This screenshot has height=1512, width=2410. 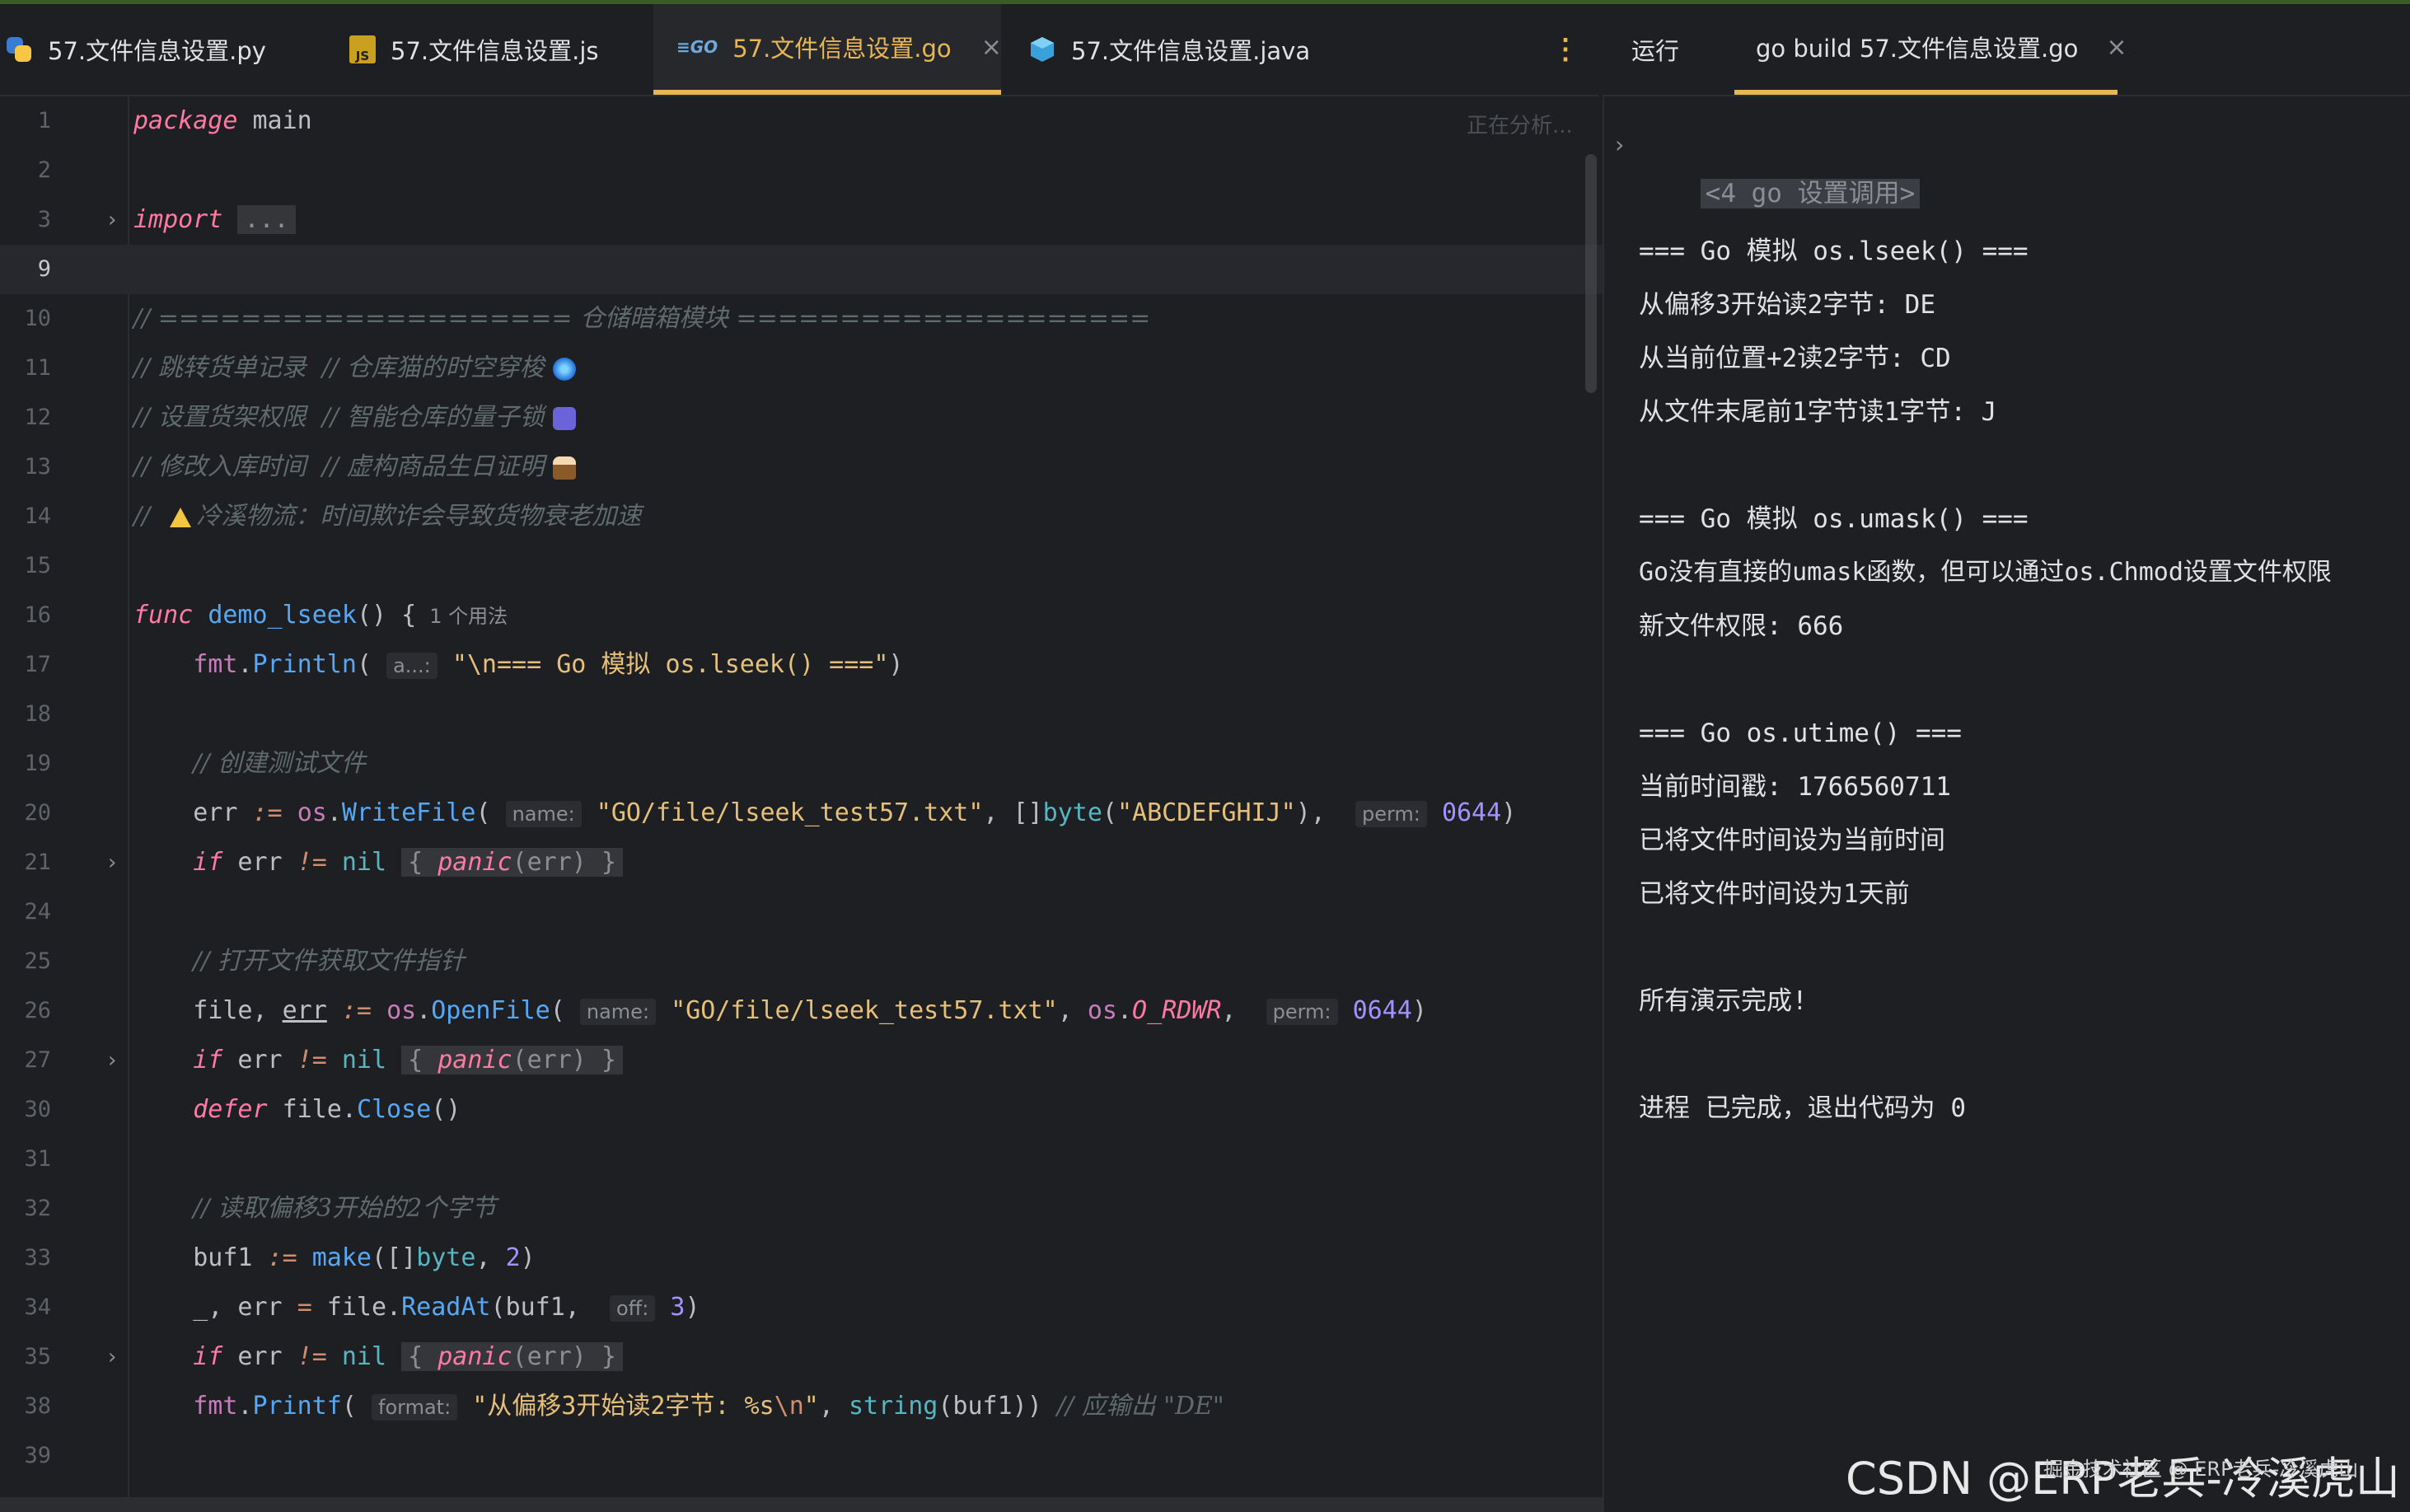 What do you see at coordinates (37, 912) in the screenshot?
I see `line-number: 24` at bounding box center [37, 912].